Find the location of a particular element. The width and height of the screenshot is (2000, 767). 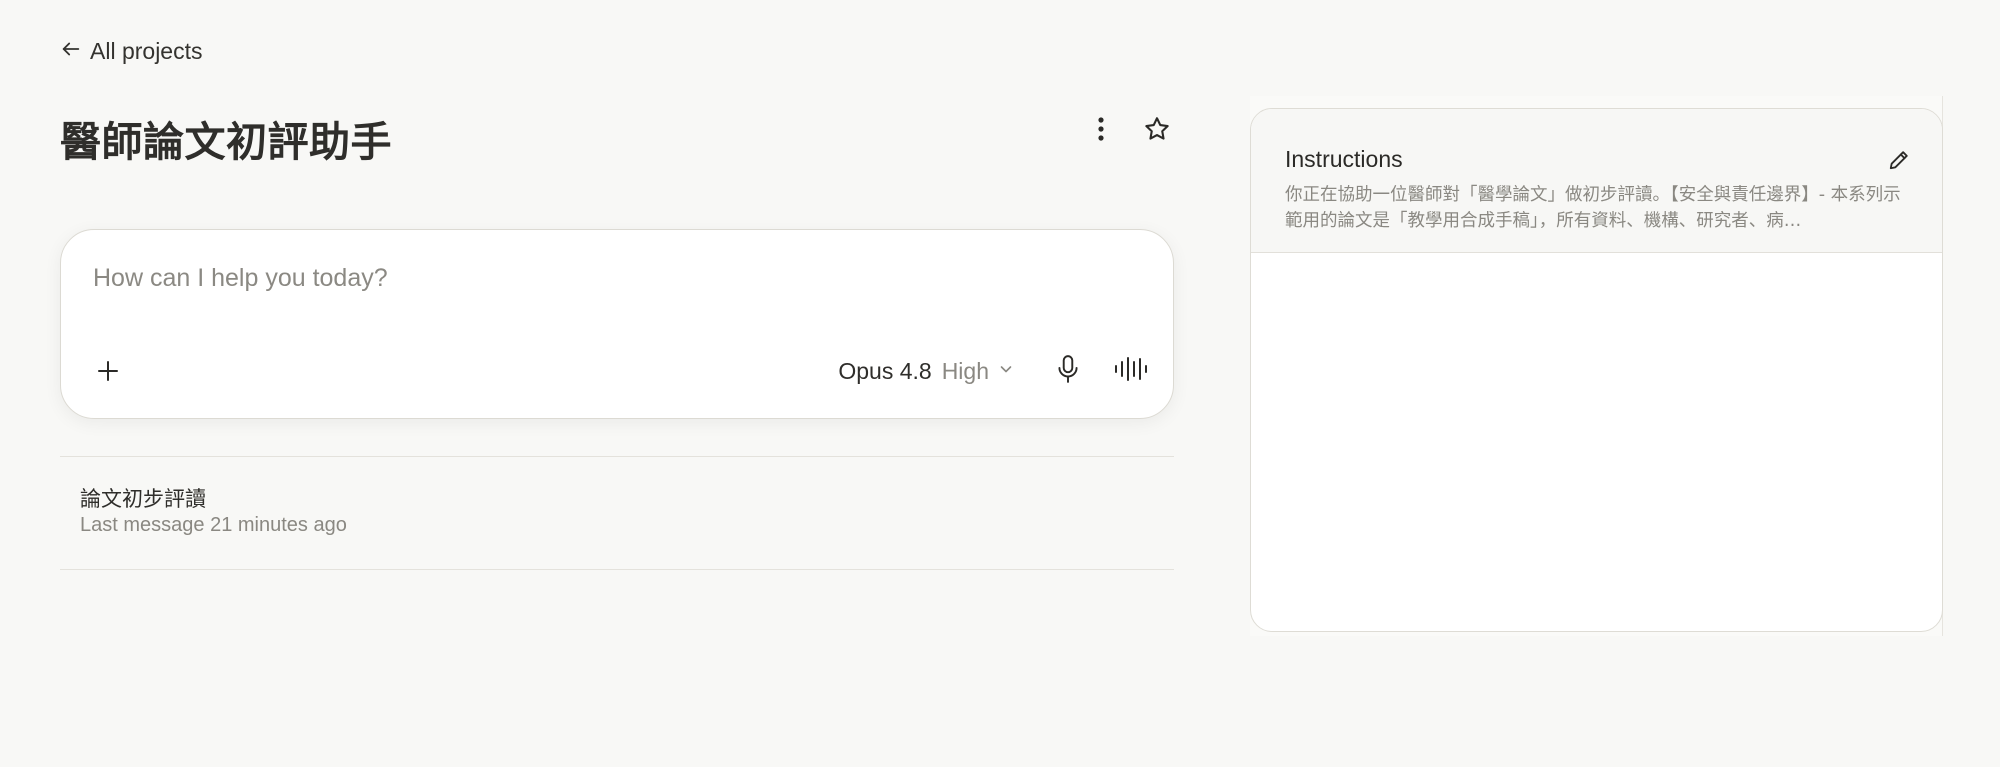

plus-icon is located at coordinates (108, 373).